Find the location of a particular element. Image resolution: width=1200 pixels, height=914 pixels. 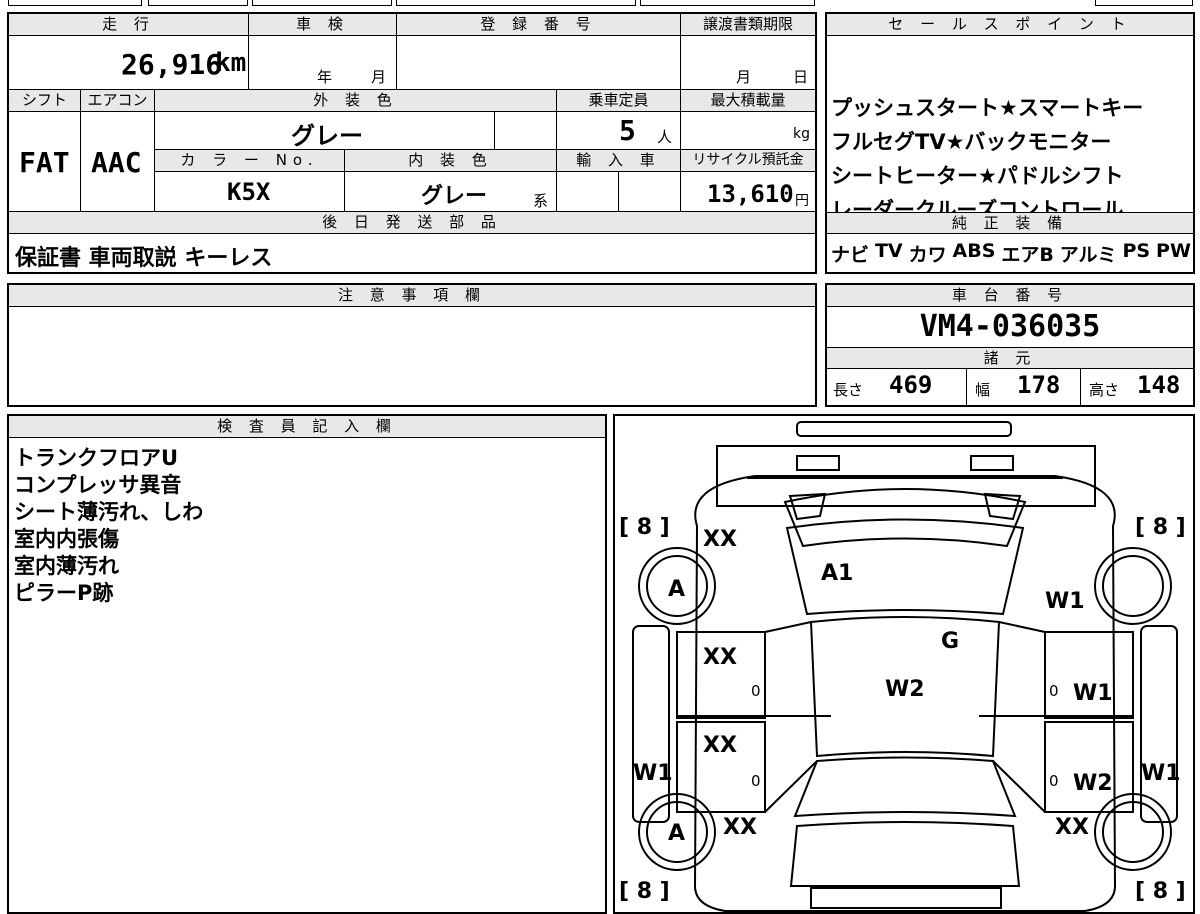

recycle-label: リサイクル預託金 is located at coordinates (748, 161).